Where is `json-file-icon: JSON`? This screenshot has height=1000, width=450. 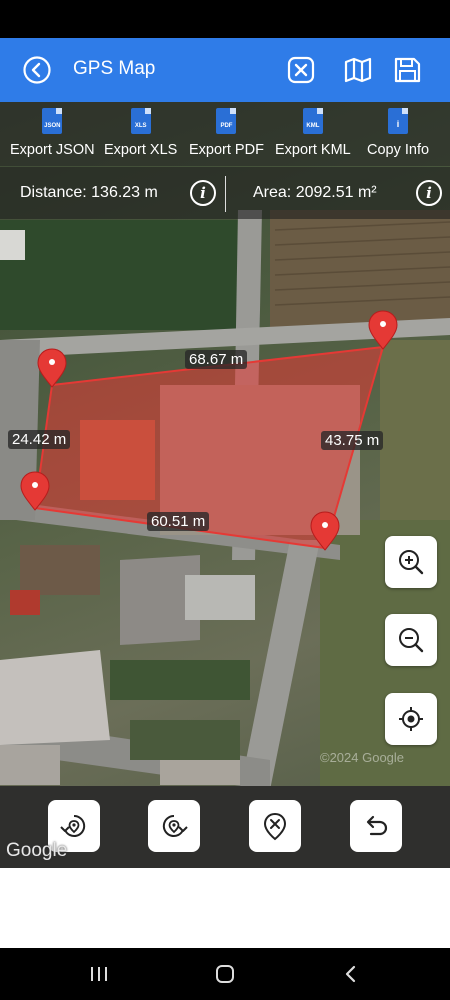 json-file-icon: JSON is located at coordinates (52, 121).